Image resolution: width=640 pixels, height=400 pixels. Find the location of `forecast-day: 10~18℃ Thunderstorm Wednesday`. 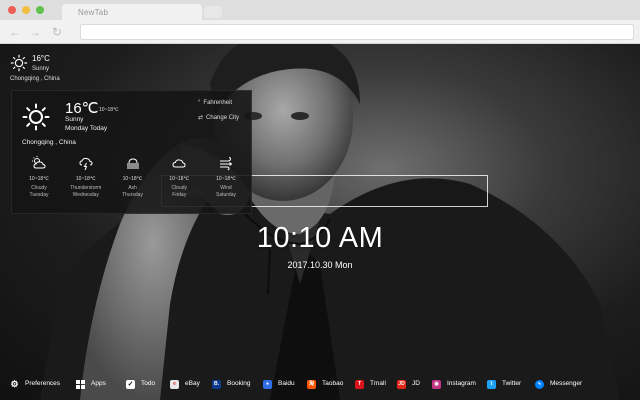

forecast-day: 10~18℃ Thunderstorm Wednesday is located at coordinates (86, 180).